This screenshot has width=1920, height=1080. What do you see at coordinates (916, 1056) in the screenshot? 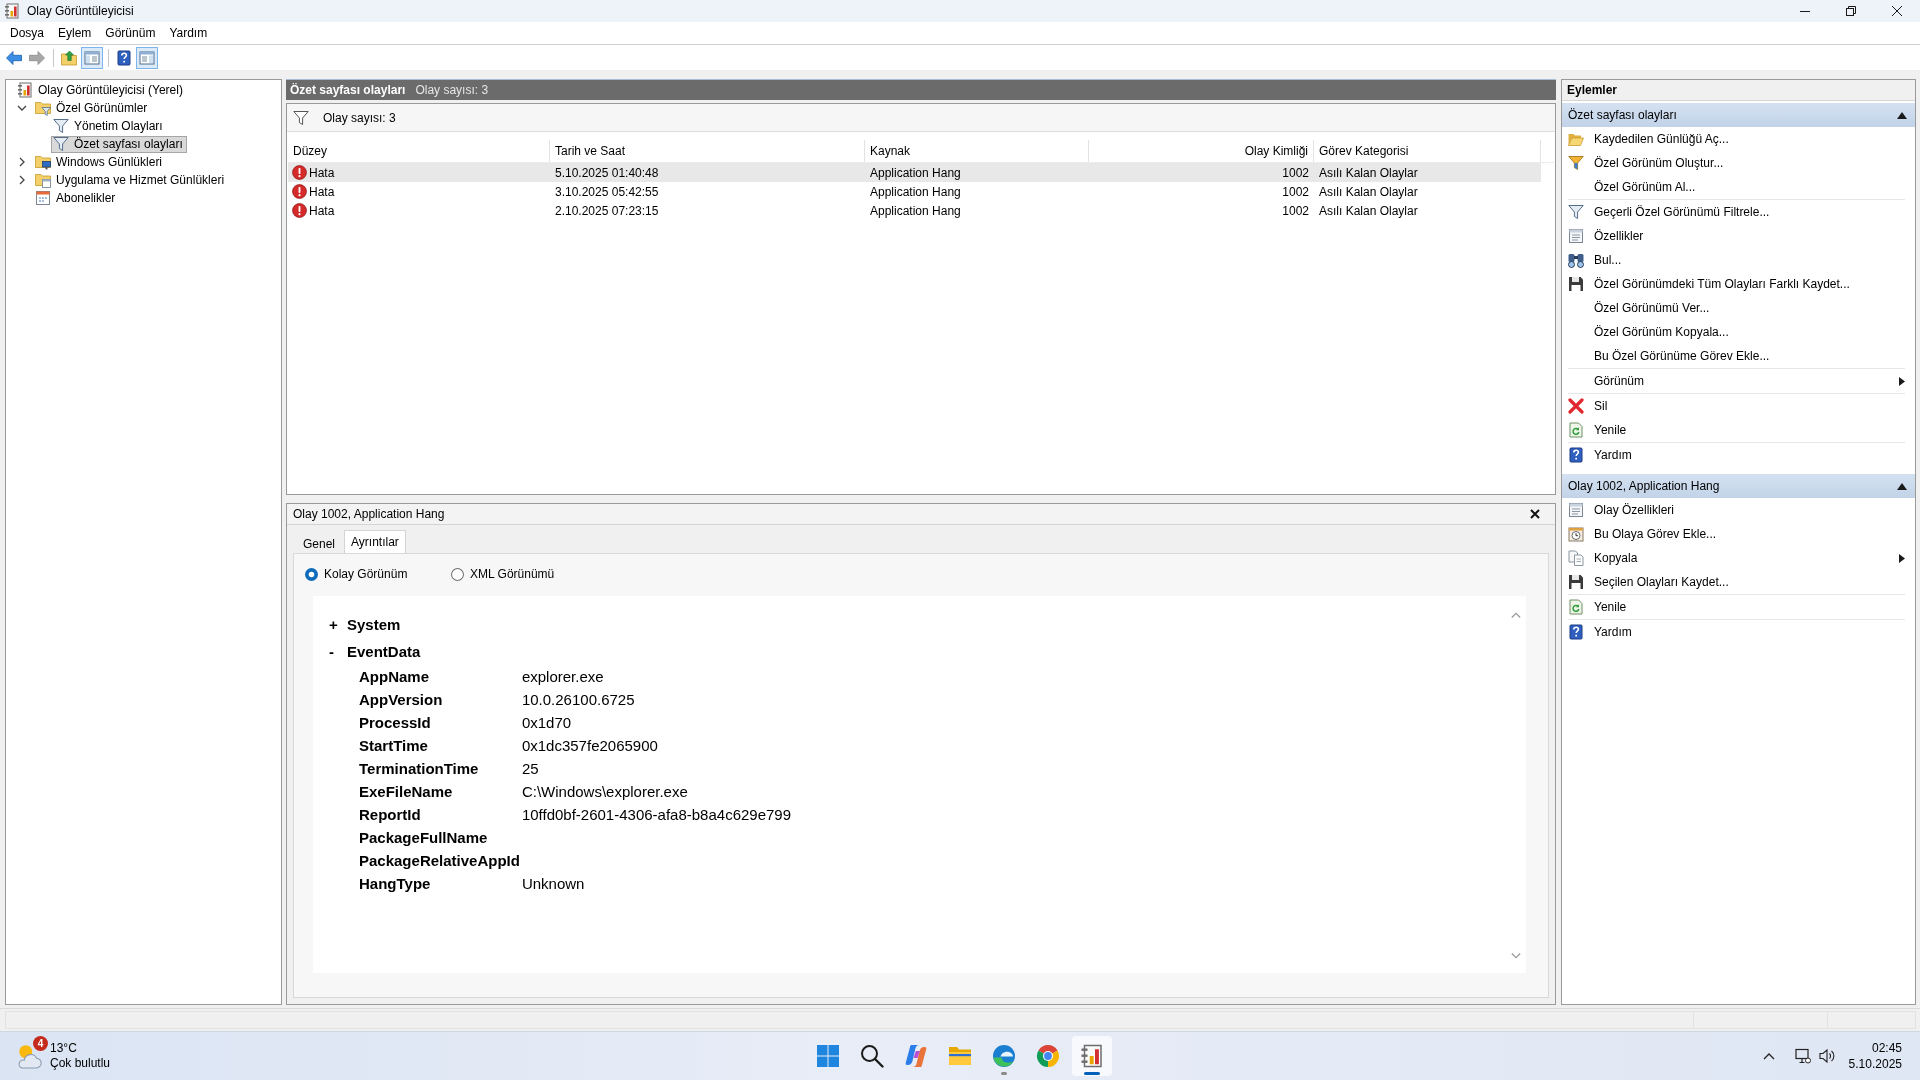
I see `swirl-icon` at bounding box center [916, 1056].